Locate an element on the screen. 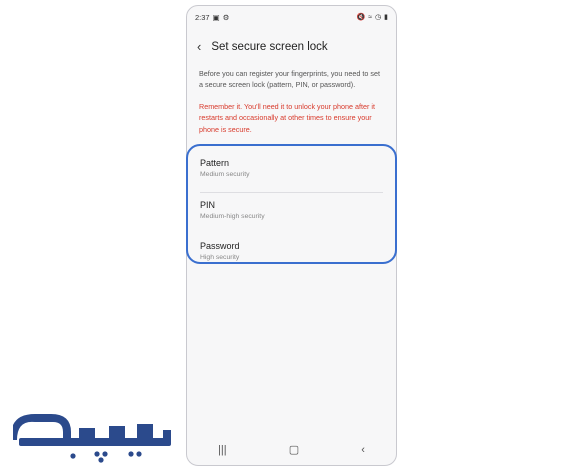  wifi-icon: ≈ is located at coordinates (370, 17).